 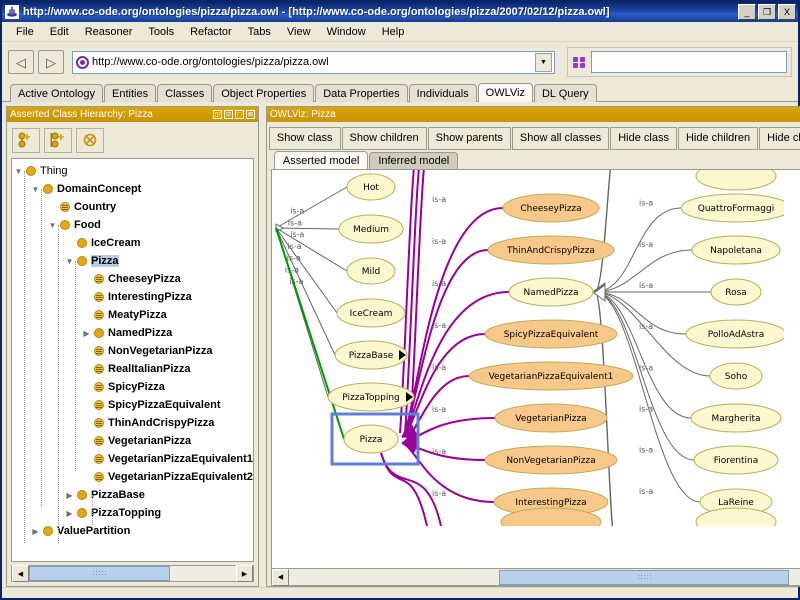 What do you see at coordinates (371, 187) in the screenshot?
I see `graph-node-hot: Hot` at bounding box center [371, 187].